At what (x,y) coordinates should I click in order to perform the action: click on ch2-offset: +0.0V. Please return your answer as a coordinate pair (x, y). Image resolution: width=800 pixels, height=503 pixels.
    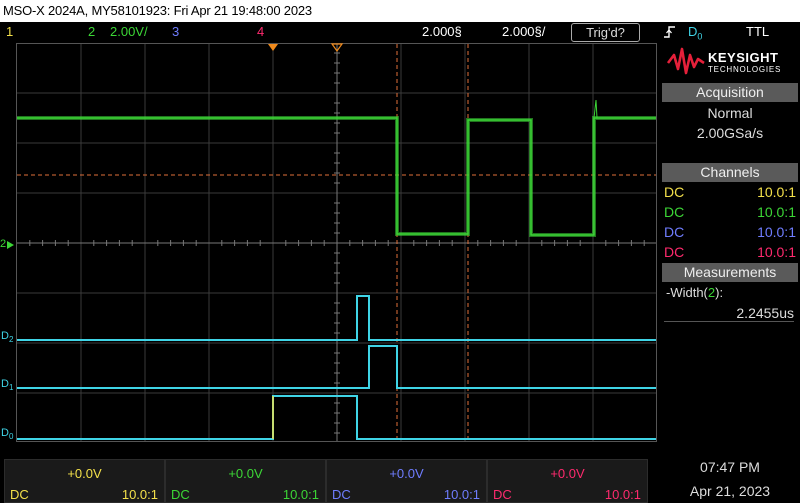
    Looking at the image, I should click on (245, 473).